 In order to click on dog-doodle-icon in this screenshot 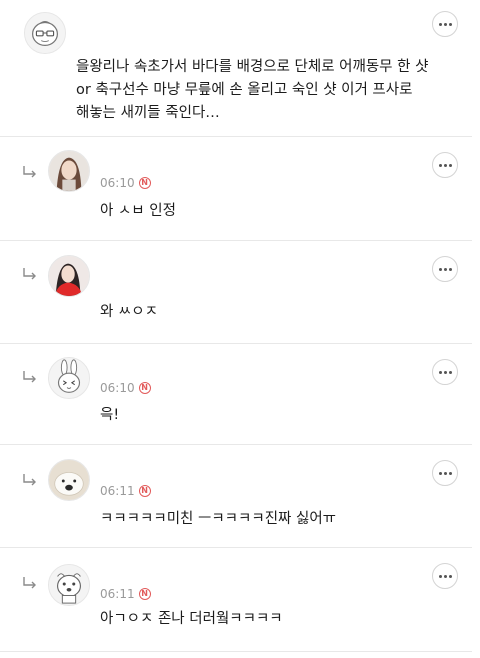, I will do `click(69, 585)`.